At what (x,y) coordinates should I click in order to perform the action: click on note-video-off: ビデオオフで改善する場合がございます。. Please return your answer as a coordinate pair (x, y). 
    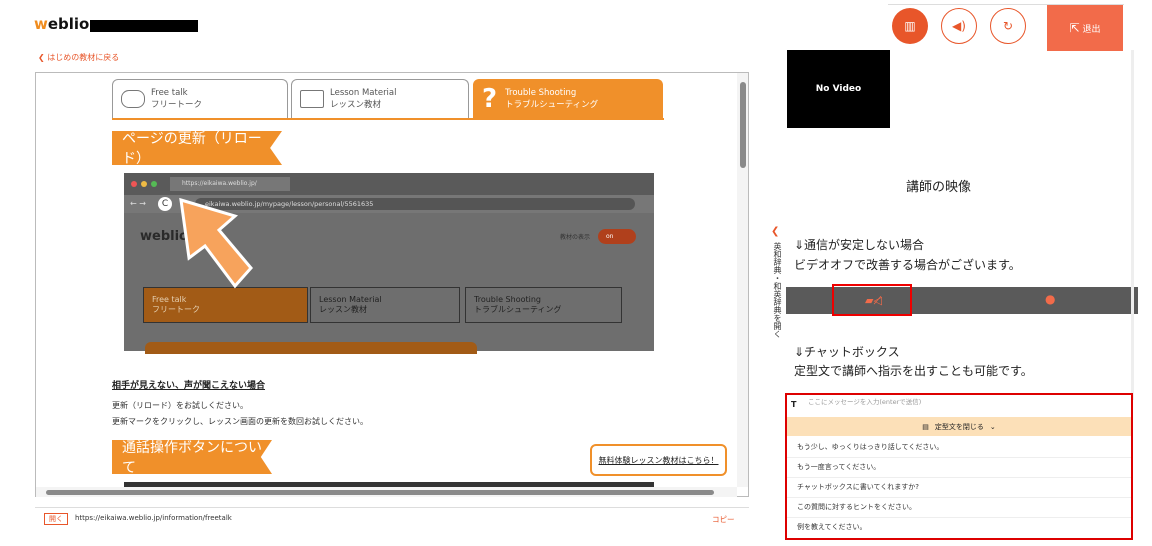
    Looking at the image, I should click on (907, 265).